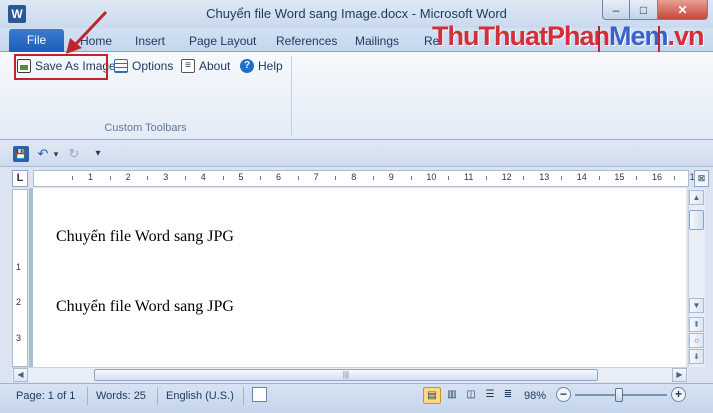  I want to click on tab-references: References, so click(306, 41).